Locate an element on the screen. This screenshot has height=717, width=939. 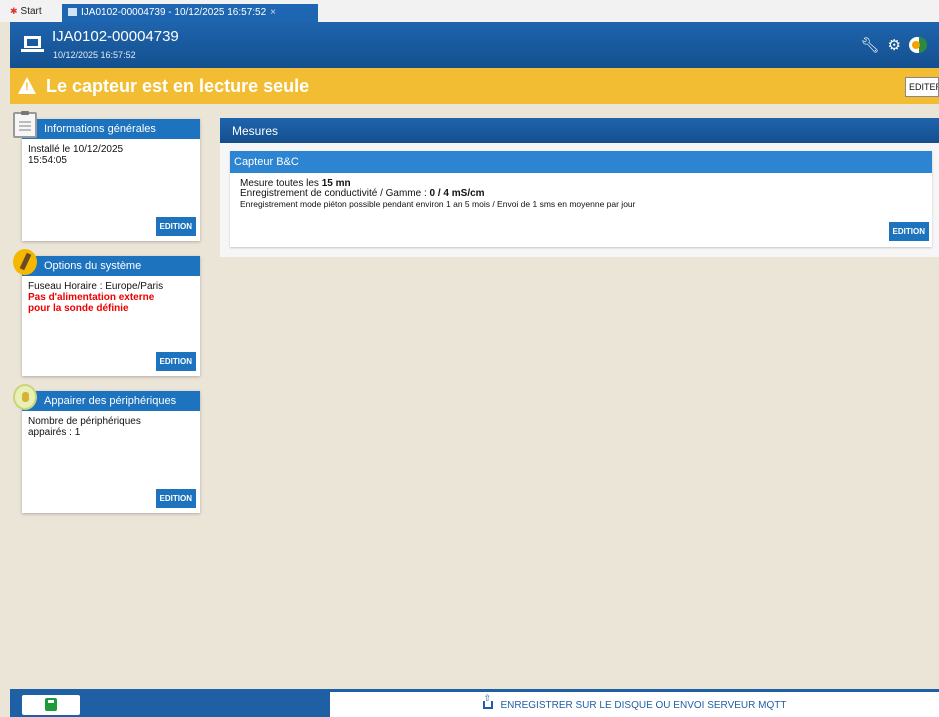
timezone-text: Fuseau Horaire : Europe/Paris is located at coordinates (96, 286).